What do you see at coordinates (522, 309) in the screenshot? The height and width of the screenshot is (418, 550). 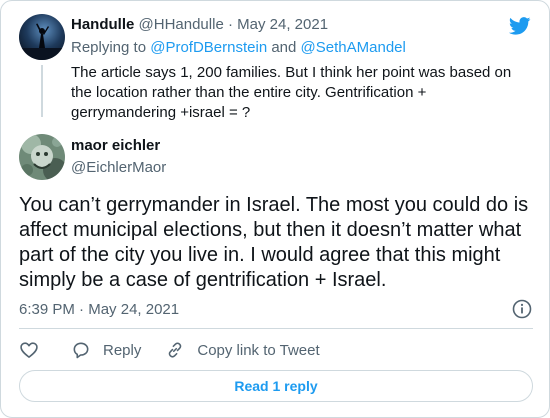 I see `info-icon` at bounding box center [522, 309].